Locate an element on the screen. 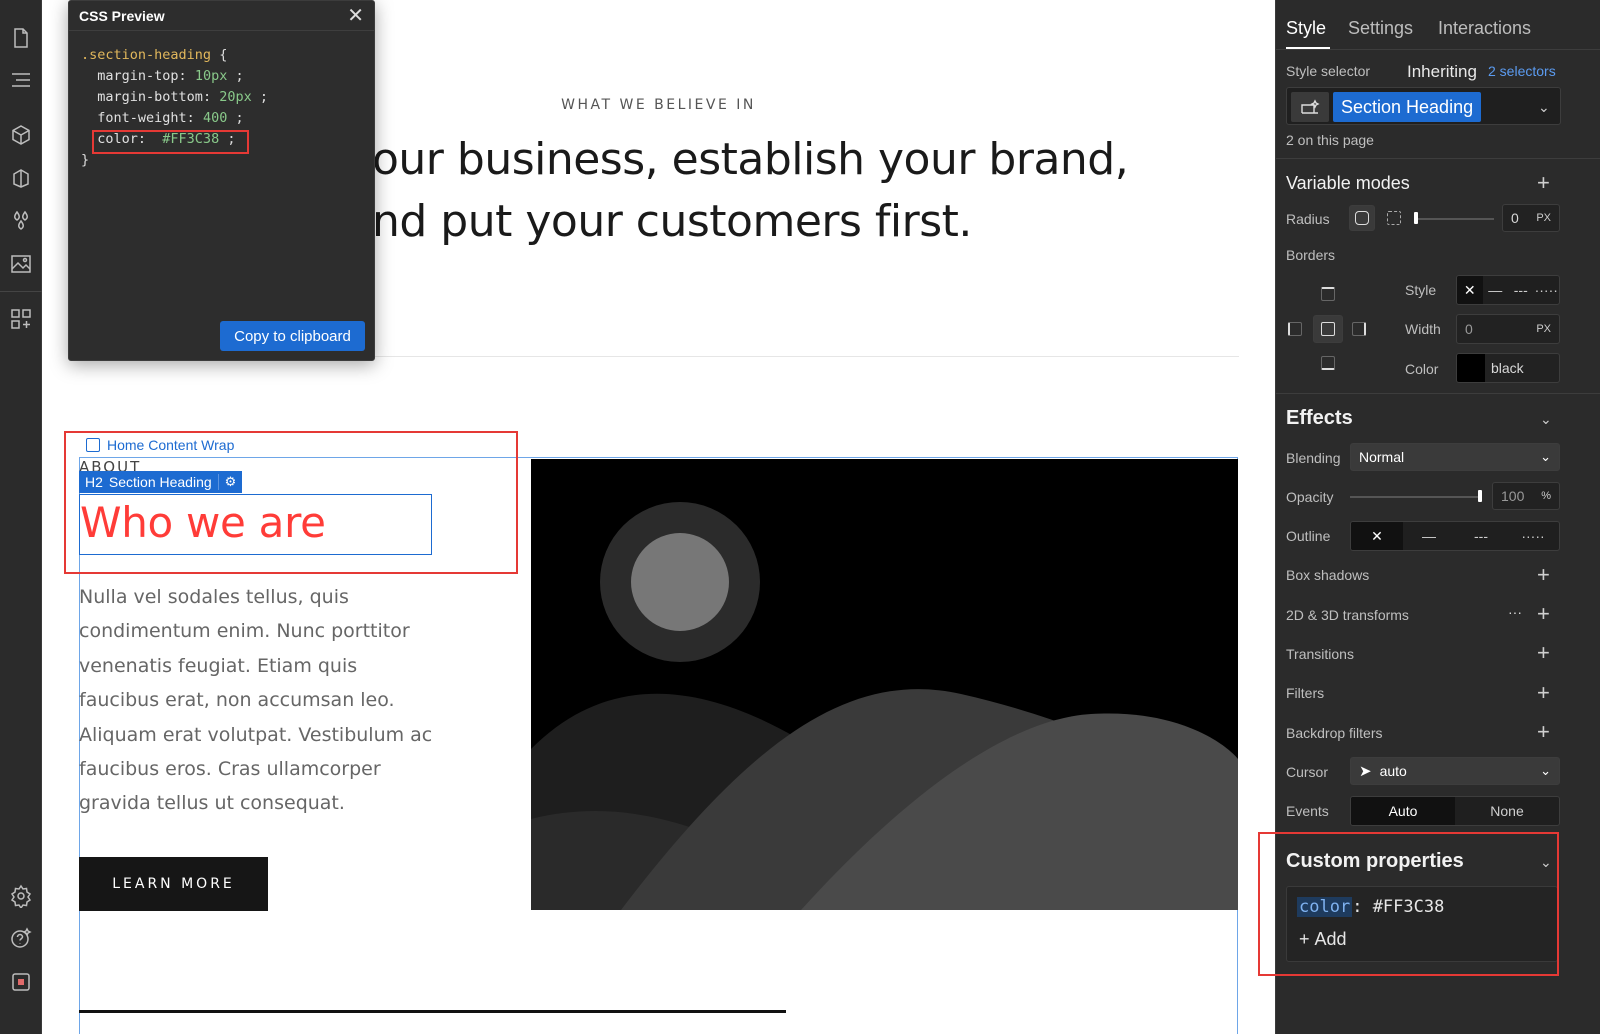 The width and height of the screenshot is (1600, 1034). outline-dotted-option: ····· is located at coordinates (1533, 536).